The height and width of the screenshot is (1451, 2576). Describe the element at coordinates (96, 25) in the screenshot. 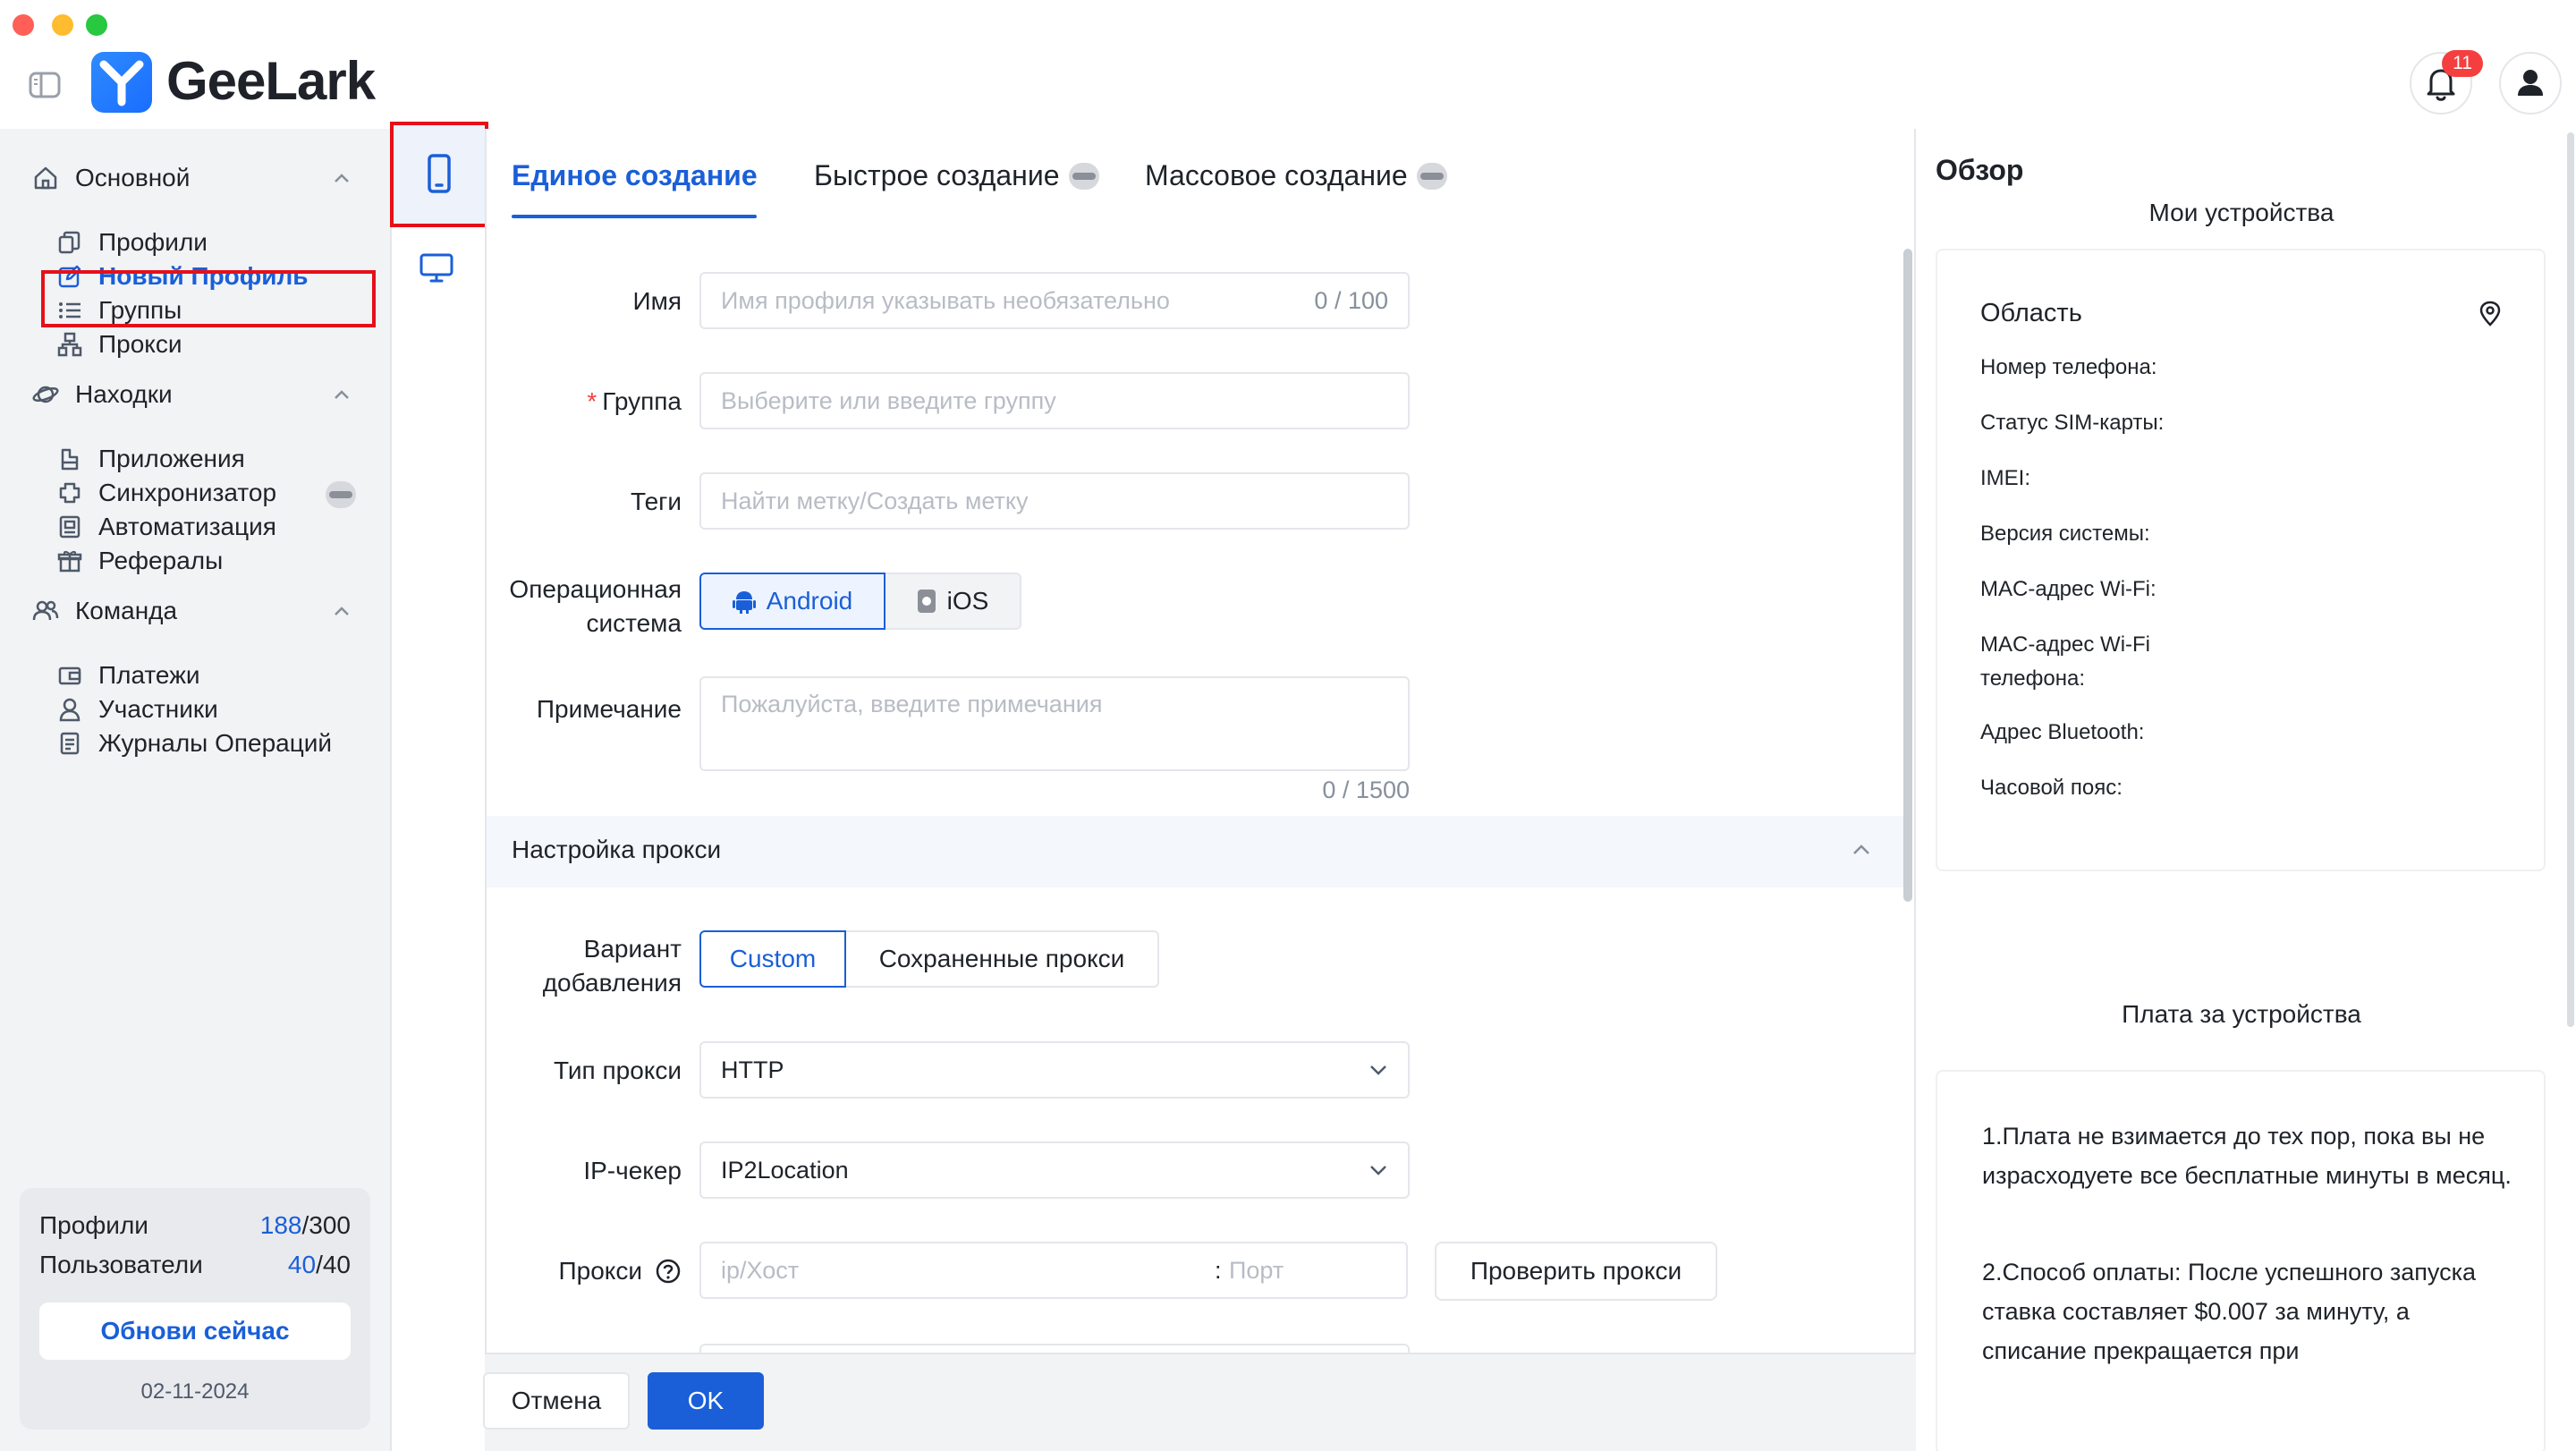

I see `window-zoom-button` at that location.